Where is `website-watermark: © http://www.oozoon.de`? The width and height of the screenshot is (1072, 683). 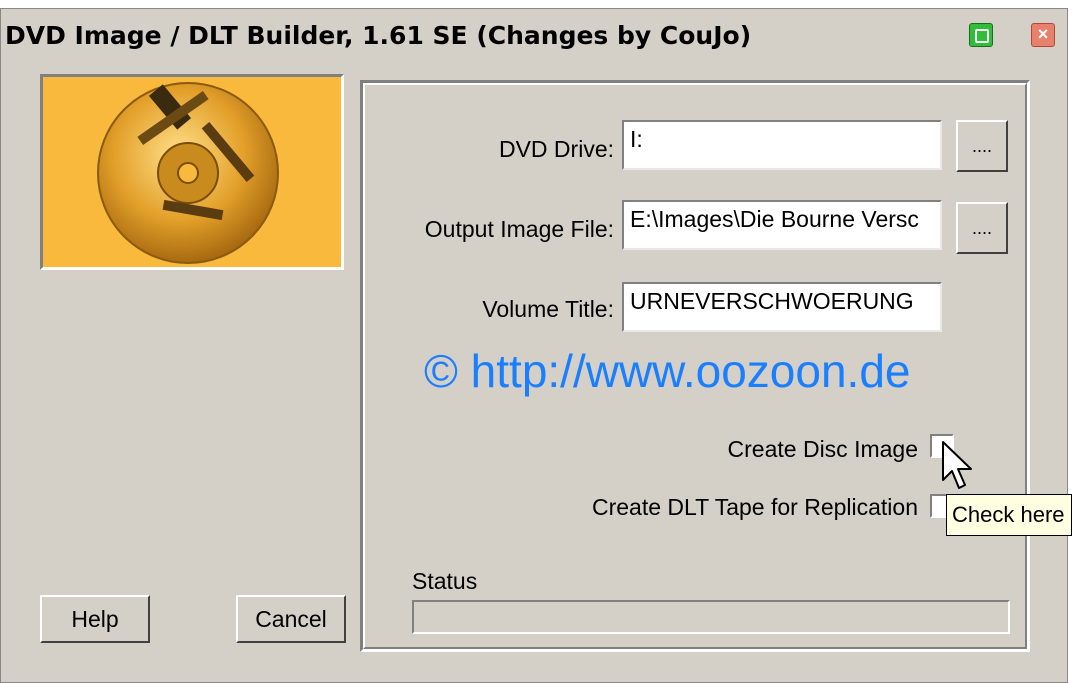 website-watermark: © http://www.oozoon.de is located at coordinates (667, 371).